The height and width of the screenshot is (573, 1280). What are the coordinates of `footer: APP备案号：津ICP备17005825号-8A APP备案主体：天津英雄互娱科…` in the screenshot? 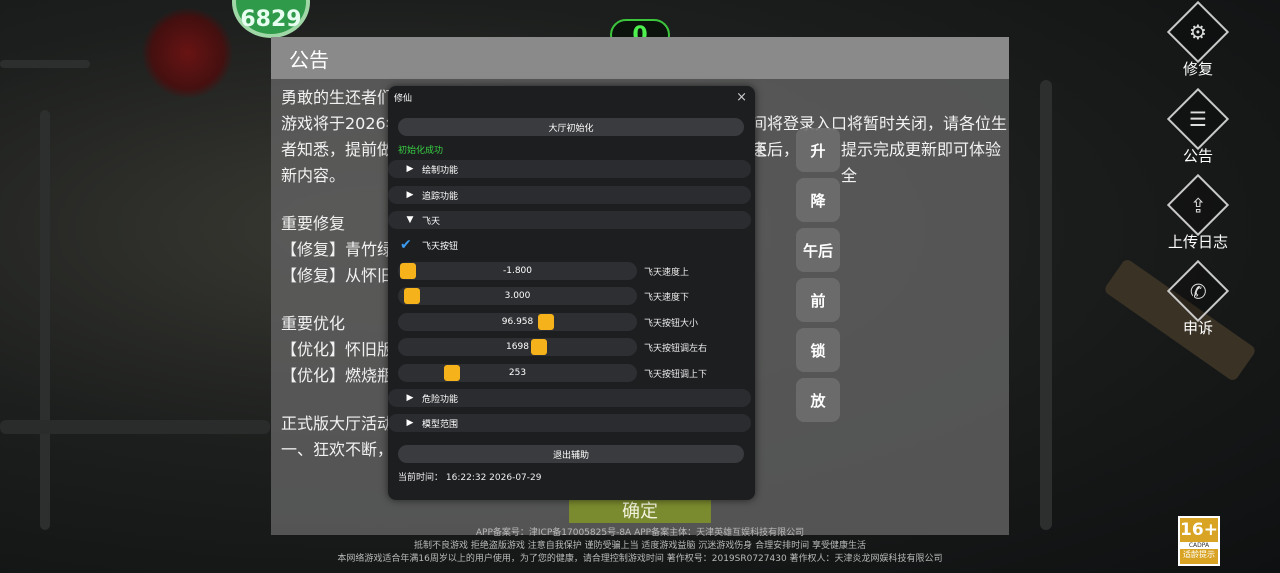 It's located at (640, 546).